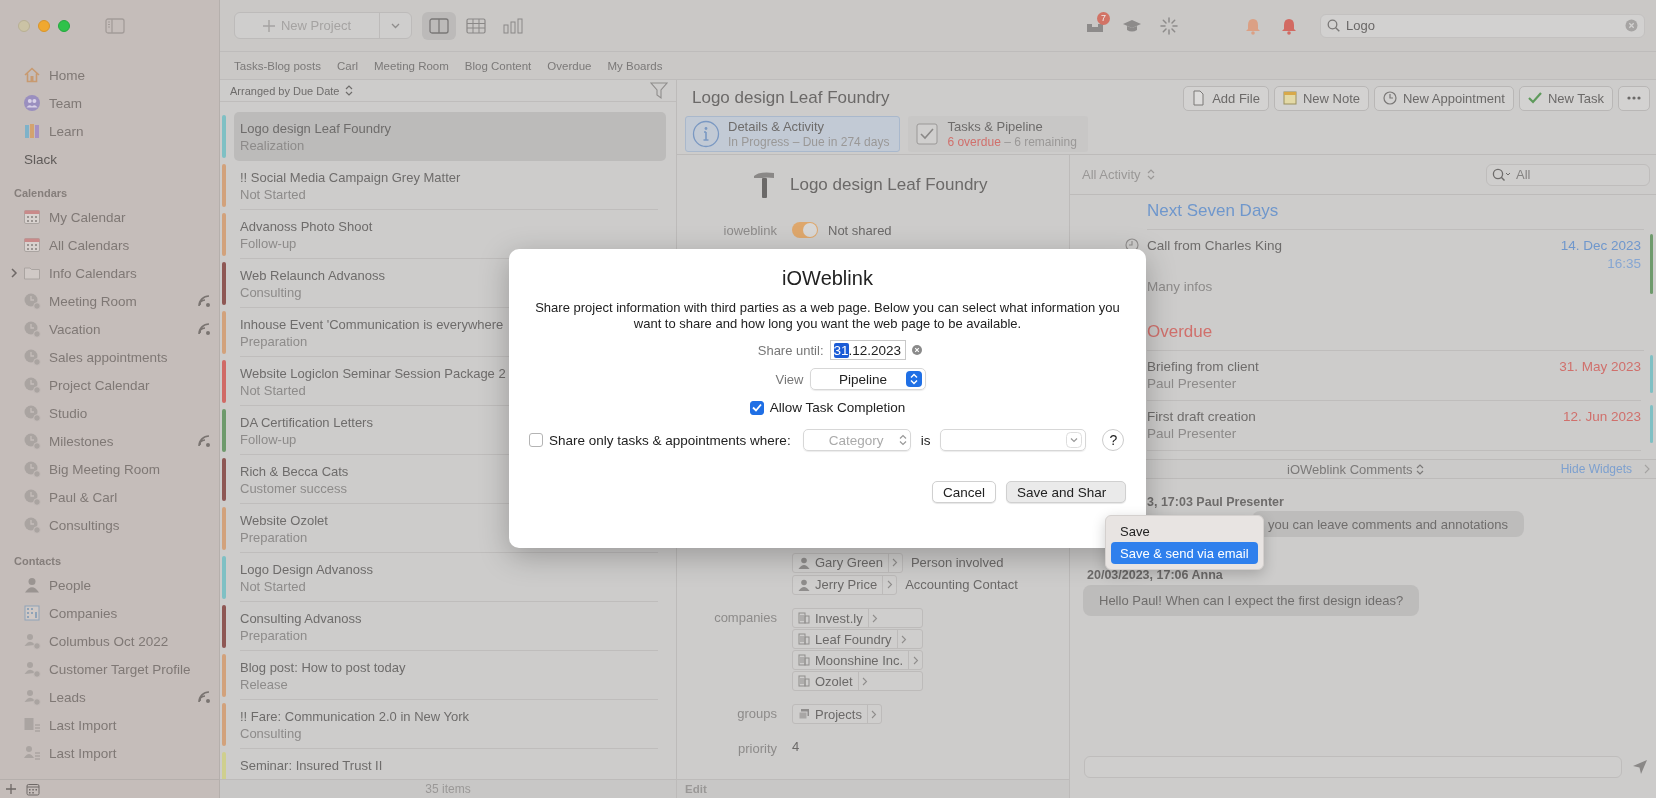 The width and height of the screenshot is (1656, 798). What do you see at coordinates (11, 789) in the screenshot?
I see `plus-icon` at bounding box center [11, 789].